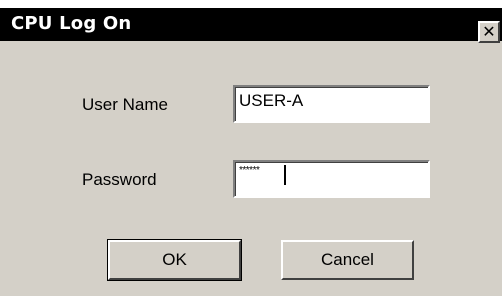  Describe the element at coordinates (251, 25) in the screenshot. I see `title-bar: CPU Log On ✕` at that location.